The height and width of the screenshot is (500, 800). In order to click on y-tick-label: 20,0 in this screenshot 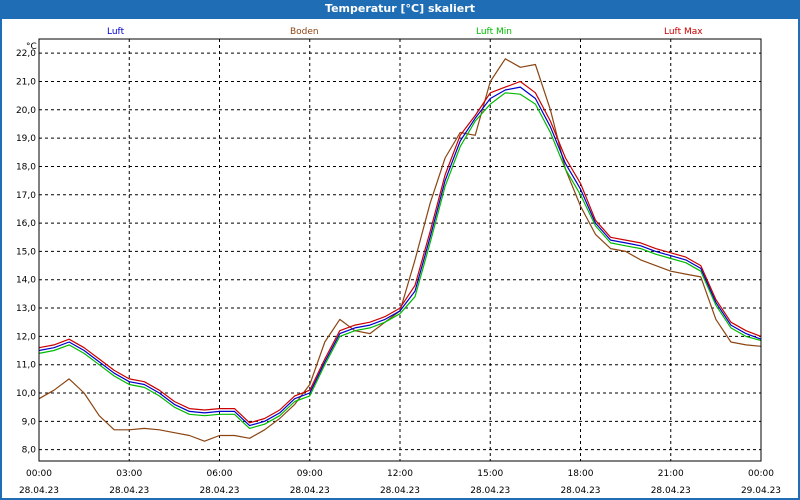, I will do `click(26, 111)`.